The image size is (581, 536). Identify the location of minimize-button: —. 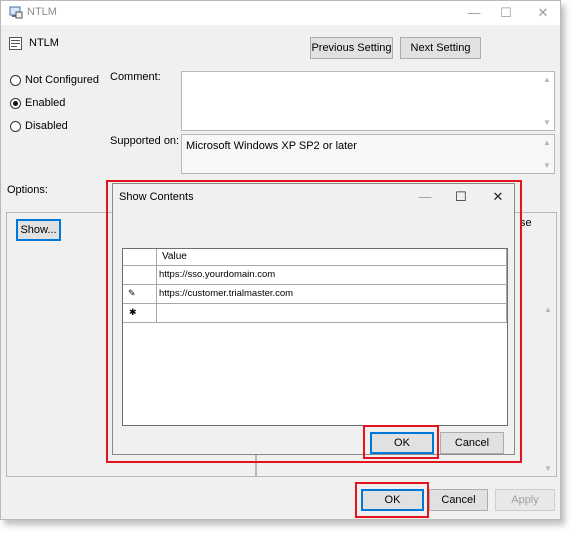
(474, 13).